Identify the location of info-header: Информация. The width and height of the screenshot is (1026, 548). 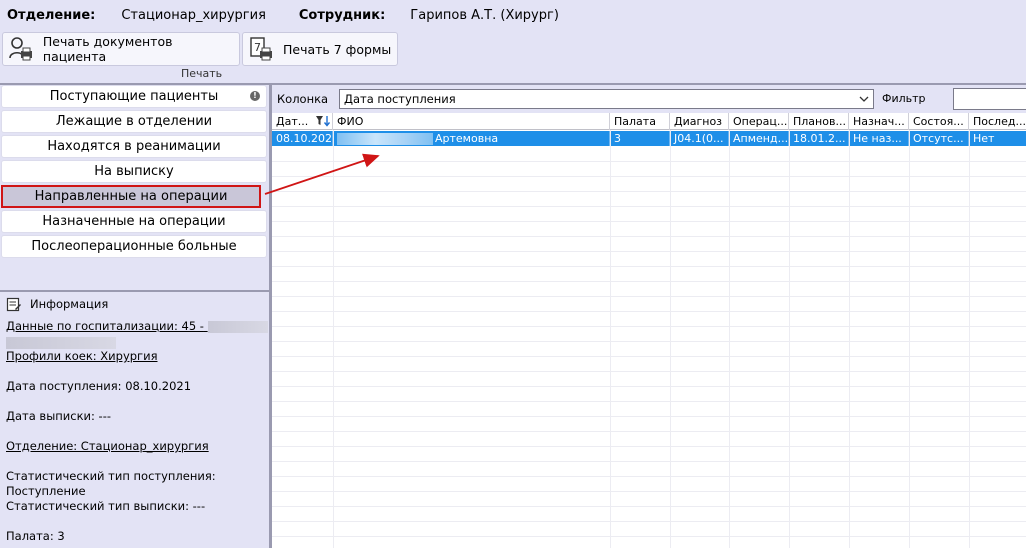
(57, 304).